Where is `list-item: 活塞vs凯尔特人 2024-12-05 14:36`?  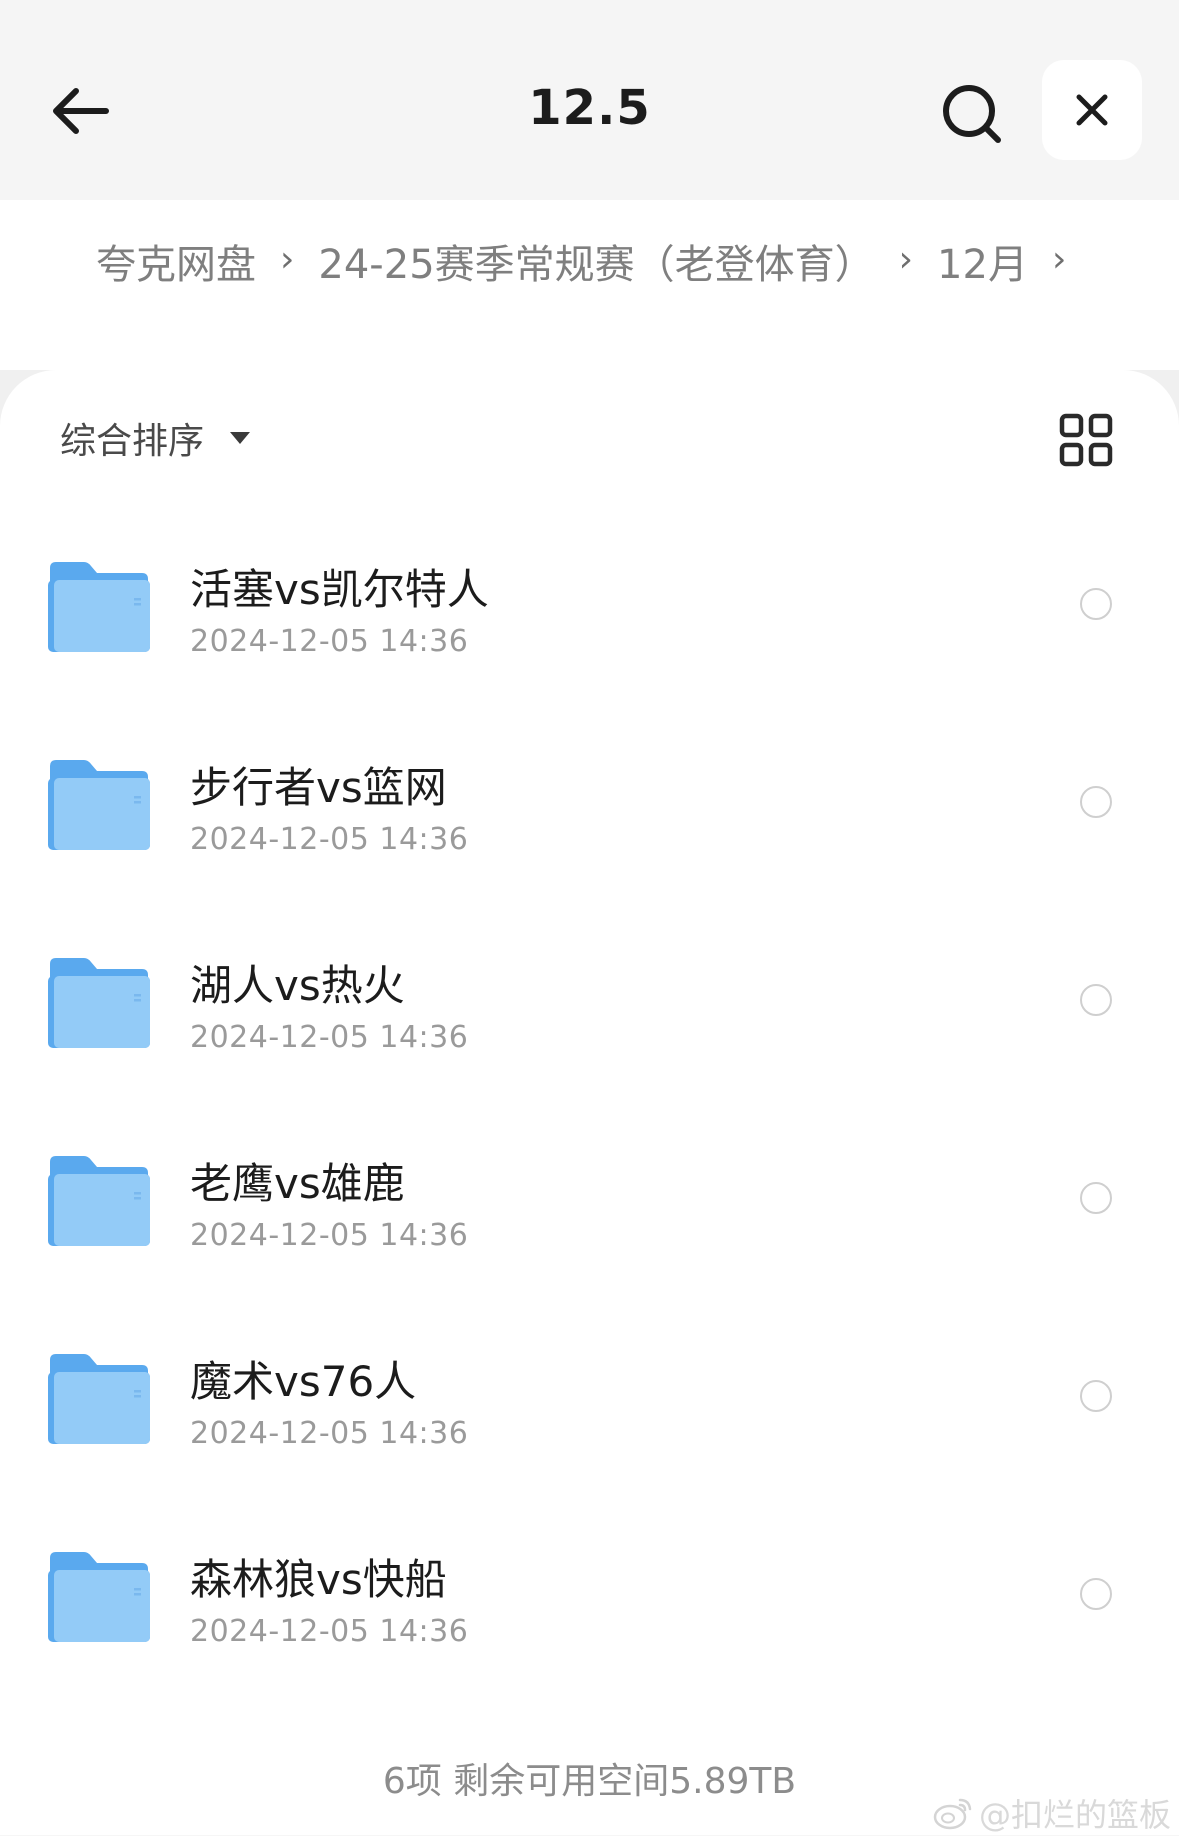 list-item: 活塞vs凯尔特人 2024-12-05 14:36 is located at coordinates (589, 627).